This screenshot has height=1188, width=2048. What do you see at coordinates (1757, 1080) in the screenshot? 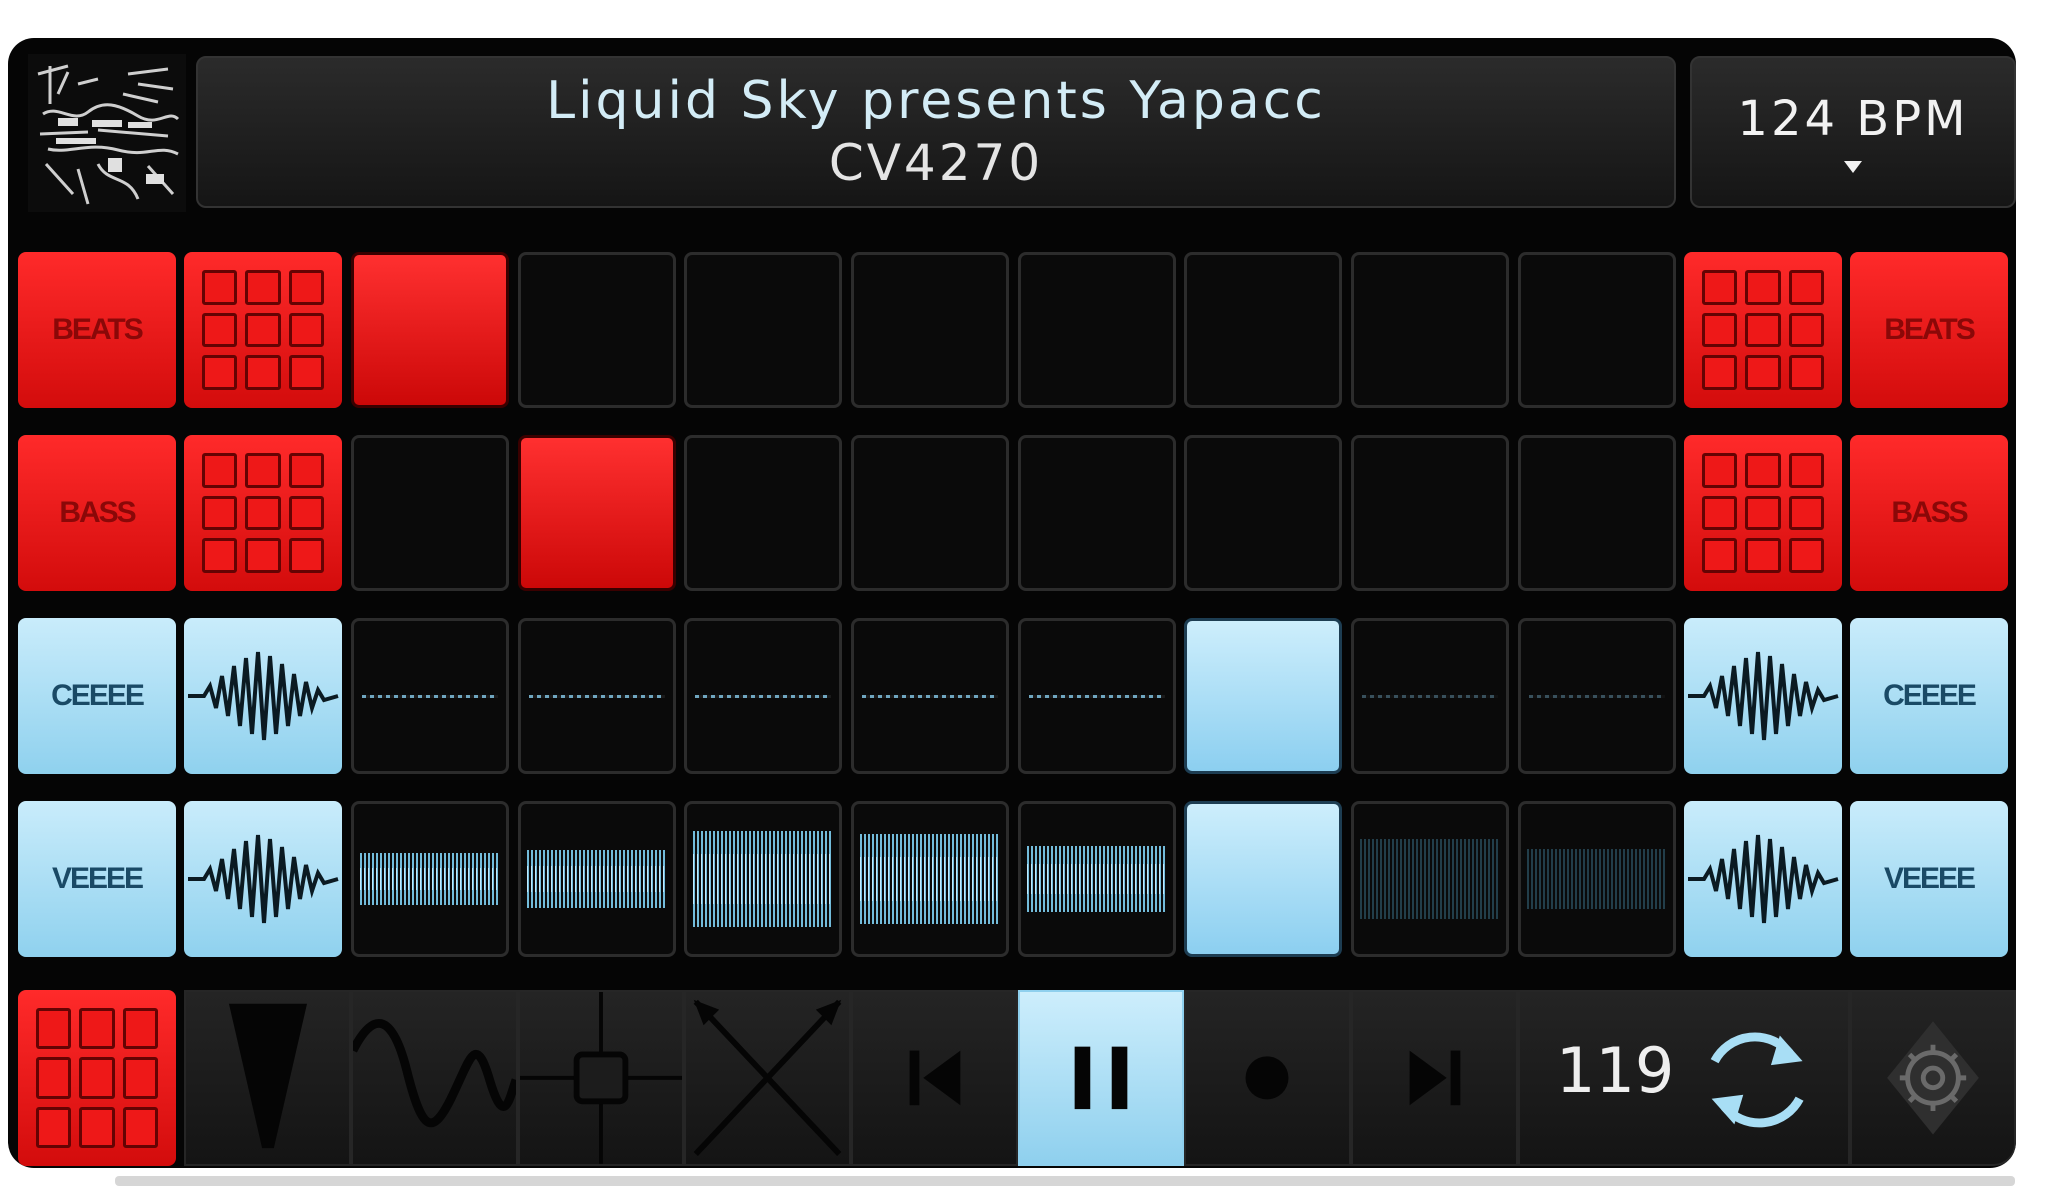
I see `loop-icon` at bounding box center [1757, 1080].